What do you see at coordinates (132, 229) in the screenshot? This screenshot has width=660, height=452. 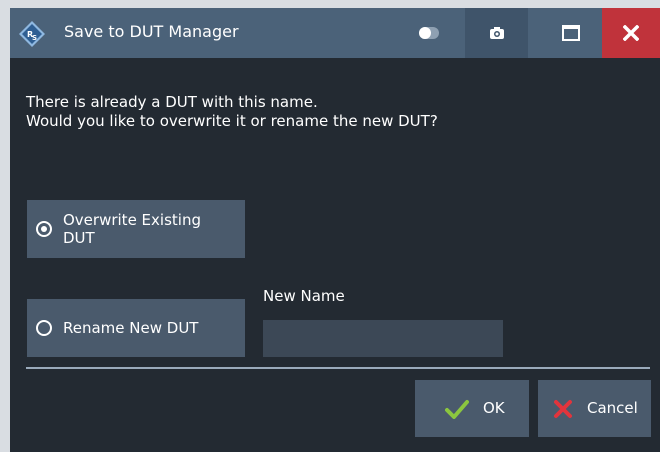 I see `overwrite-option-label: Overwrite Existing DUT` at bounding box center [132, 229].